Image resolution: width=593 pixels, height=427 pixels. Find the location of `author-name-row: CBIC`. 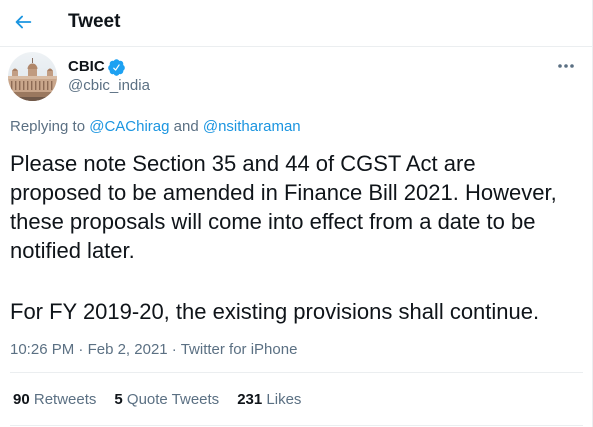

author-name-row: CBIC is located at coordinates (97, 67).